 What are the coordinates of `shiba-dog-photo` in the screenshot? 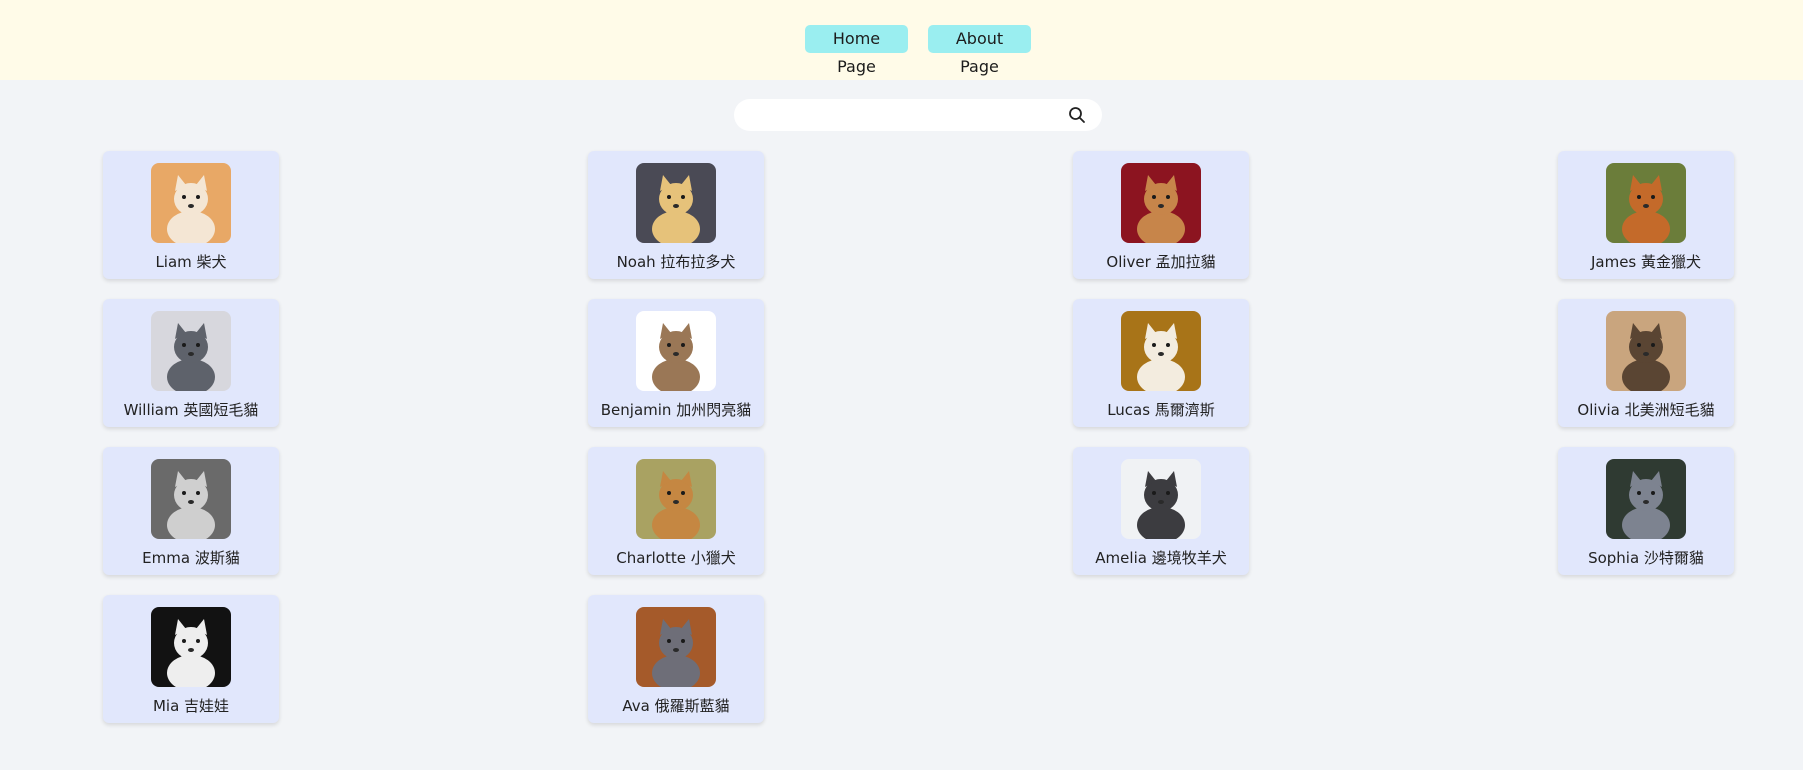 It's located at (191, 203).